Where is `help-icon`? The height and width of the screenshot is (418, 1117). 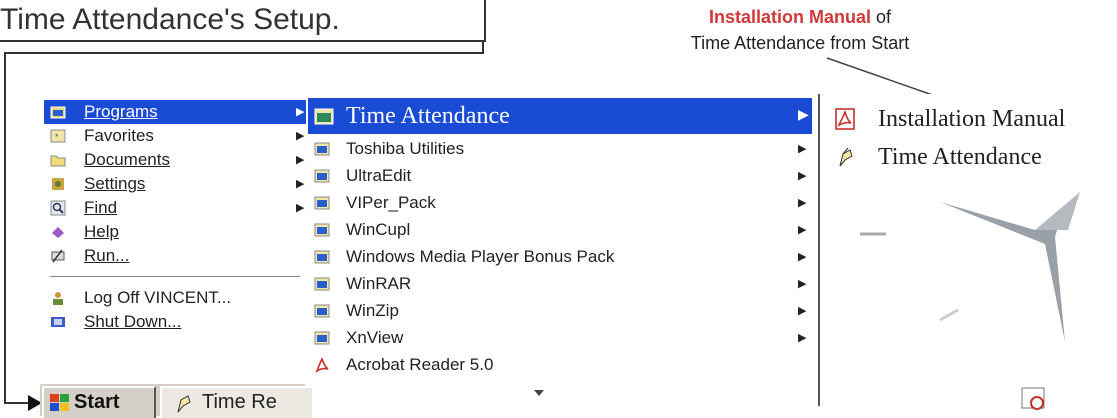
help-icon is located at coordinates (58, 232).